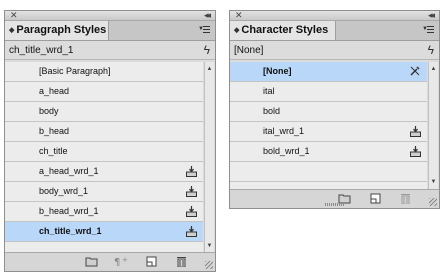 This screenshot has width=445, height=277. What do you see at coordinates (54, 131) in the screenshot?
I see `style-name: b_head` at bounding box center [54, 131].